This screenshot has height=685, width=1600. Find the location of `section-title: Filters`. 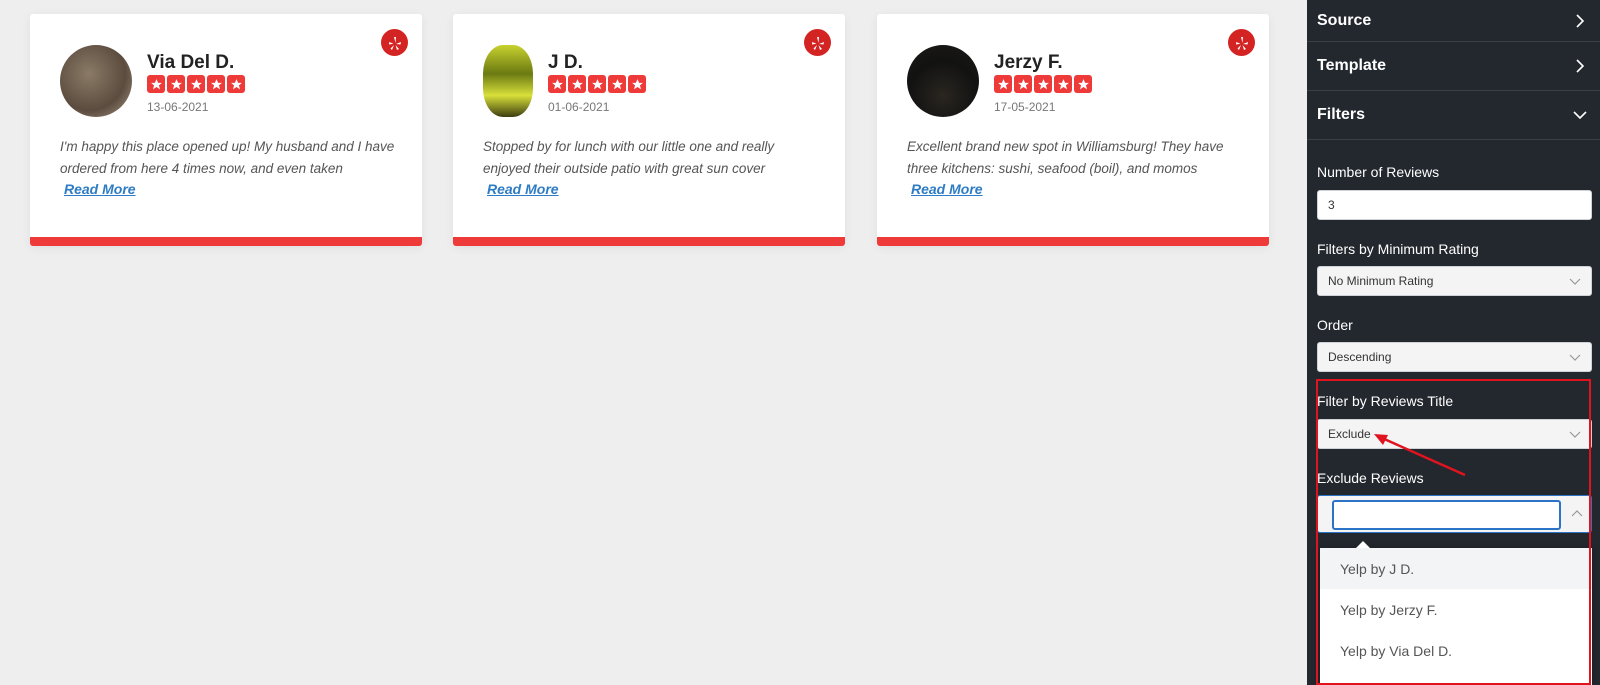

section-title: Filters is located at coordinates (1341, 114).